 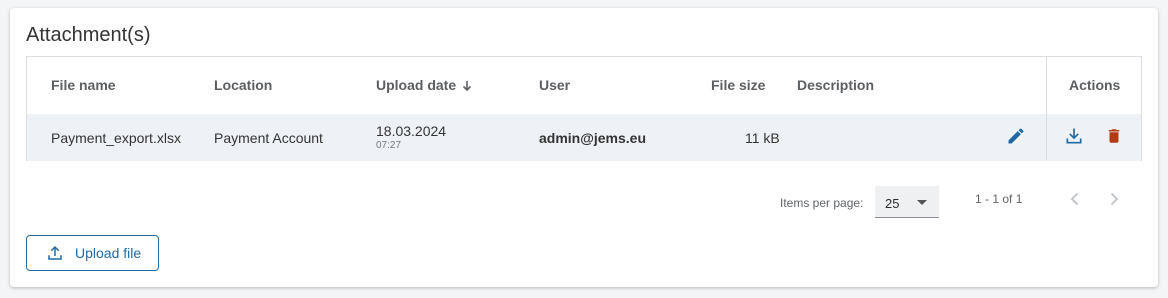 I want to click on header-description: Description, so click(x=836, y=85).